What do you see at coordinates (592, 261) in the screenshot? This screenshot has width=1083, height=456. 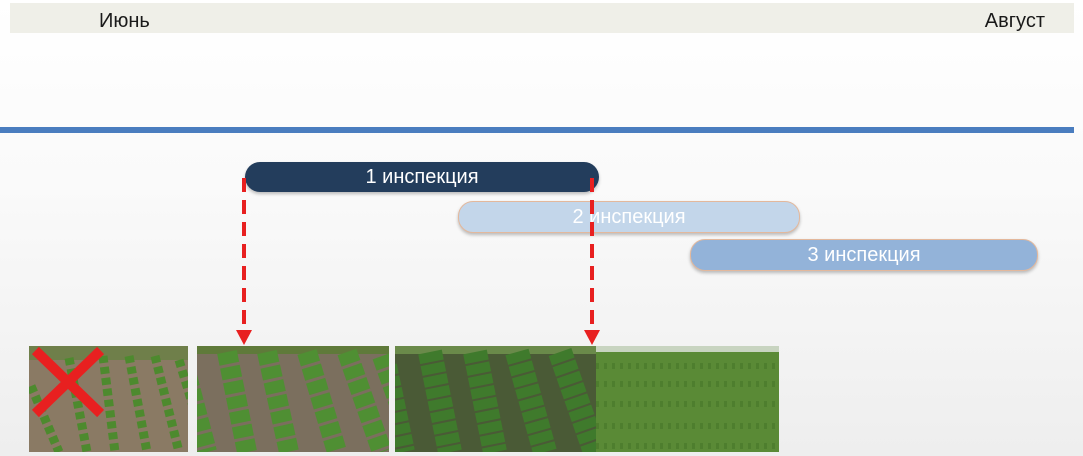 I see `arrow-inspection-1-end` at bounding box center [592, 261].